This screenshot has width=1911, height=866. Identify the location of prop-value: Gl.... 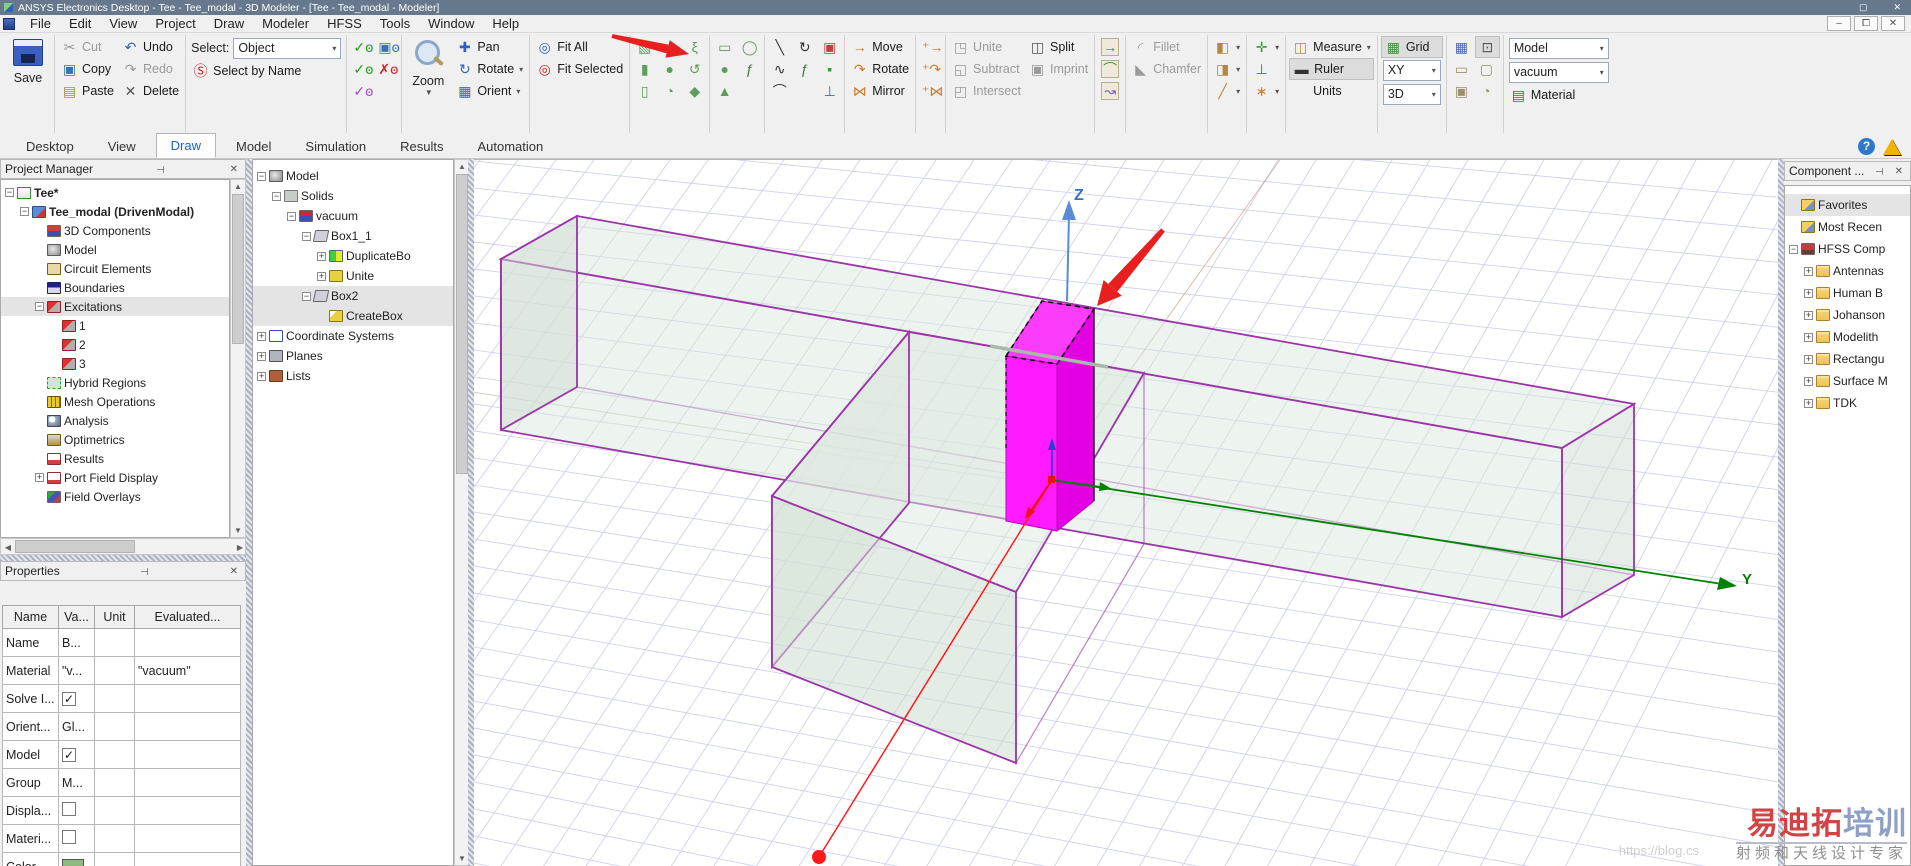
(76, 726).